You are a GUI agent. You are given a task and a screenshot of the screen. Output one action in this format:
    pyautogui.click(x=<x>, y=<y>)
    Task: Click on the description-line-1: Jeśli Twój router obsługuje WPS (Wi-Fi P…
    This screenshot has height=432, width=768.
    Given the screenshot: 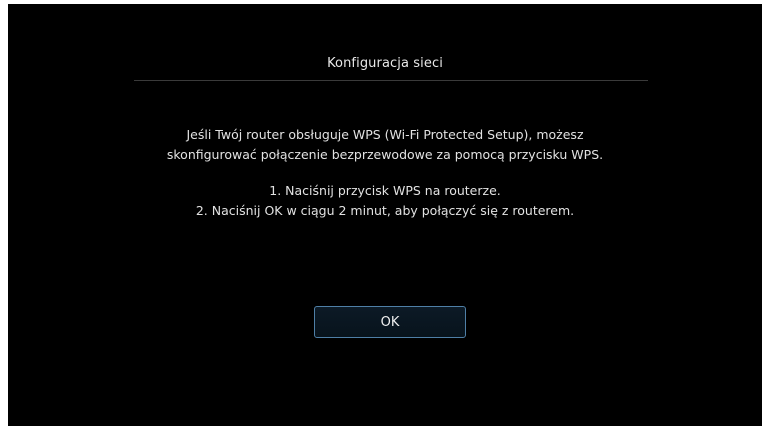 What is the action you would take?
    pyautogui.click(x=385, y=134)
    